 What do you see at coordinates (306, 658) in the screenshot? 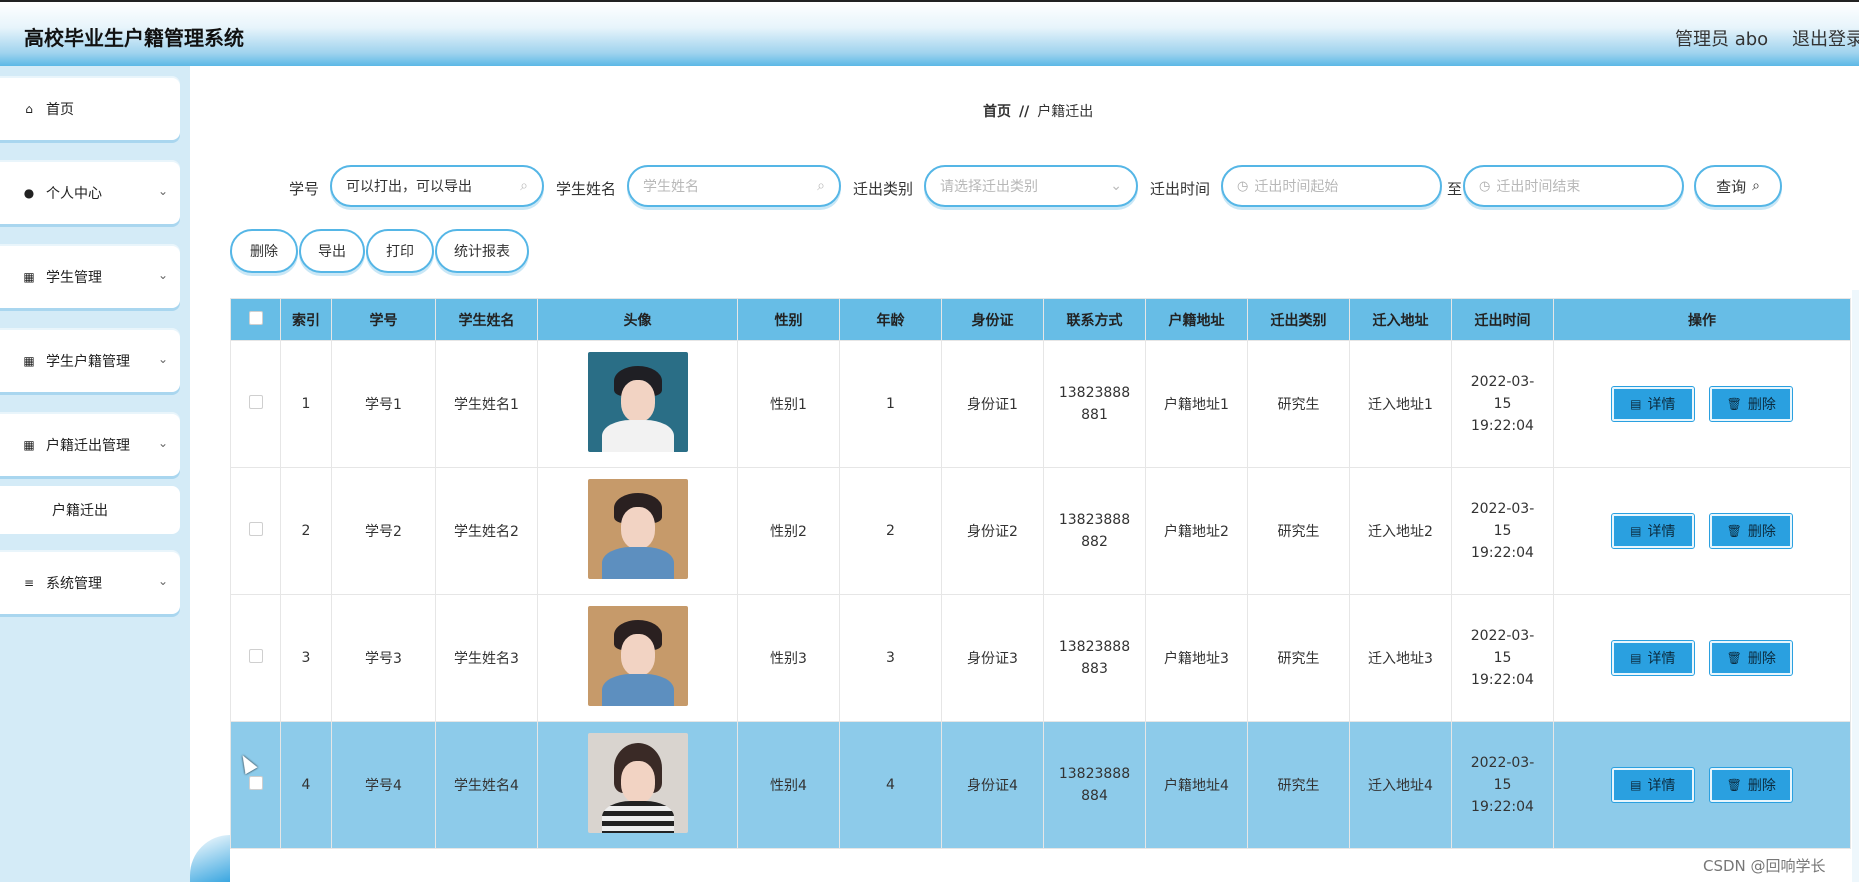
I see `cell-index: 3` at bounding box center [306, 658].